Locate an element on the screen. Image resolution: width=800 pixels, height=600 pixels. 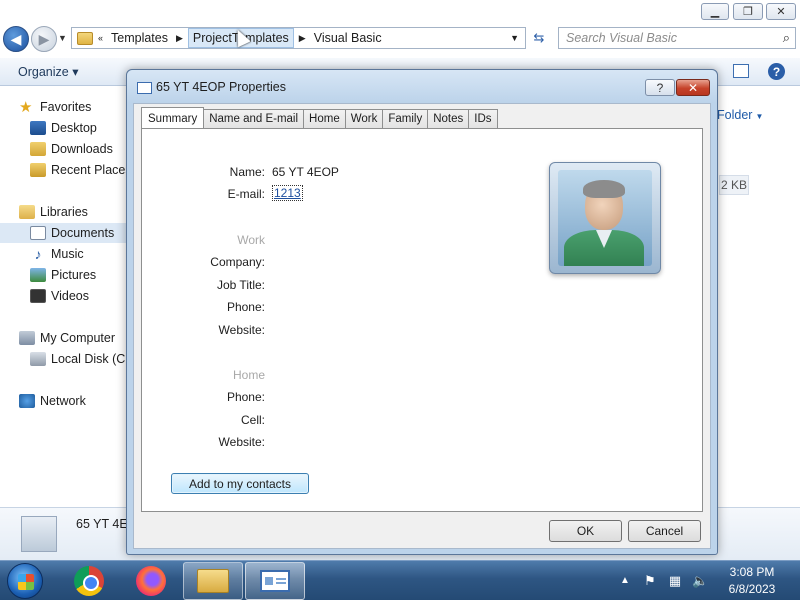
chrome-icon is located at coordinates (89, 581).